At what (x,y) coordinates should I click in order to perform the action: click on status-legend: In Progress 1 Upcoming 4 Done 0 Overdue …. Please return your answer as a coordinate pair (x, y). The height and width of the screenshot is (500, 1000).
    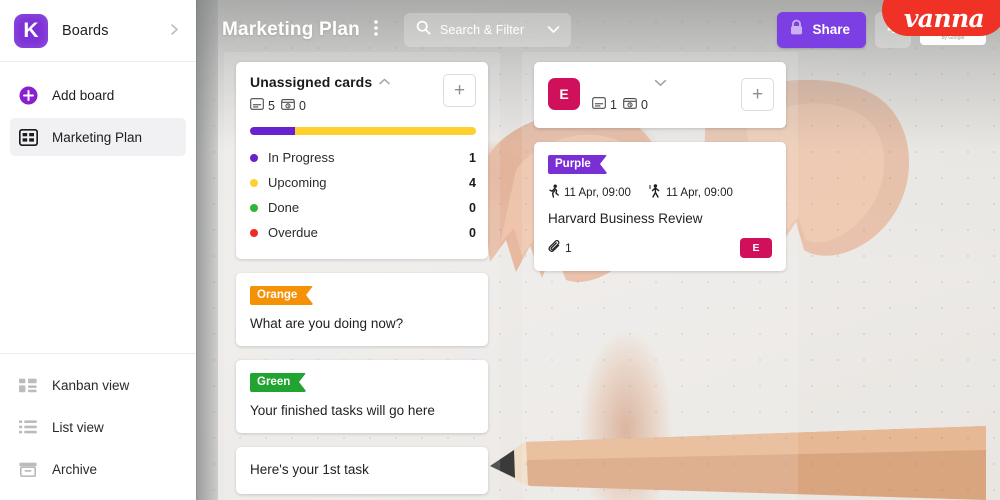
    Looking at the image, I should click on (363, 195).